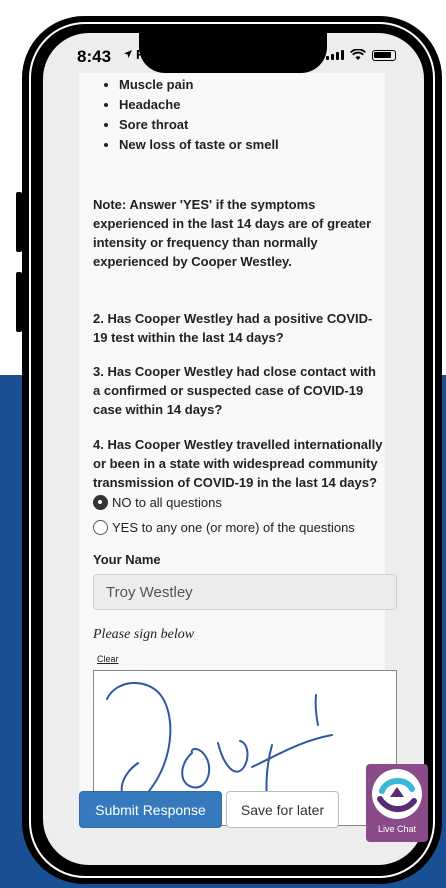 The image size is (446, 888). Describe the element at coordinates (128, 55) in the screenshot. I see `location-arrow-icon` at that location.